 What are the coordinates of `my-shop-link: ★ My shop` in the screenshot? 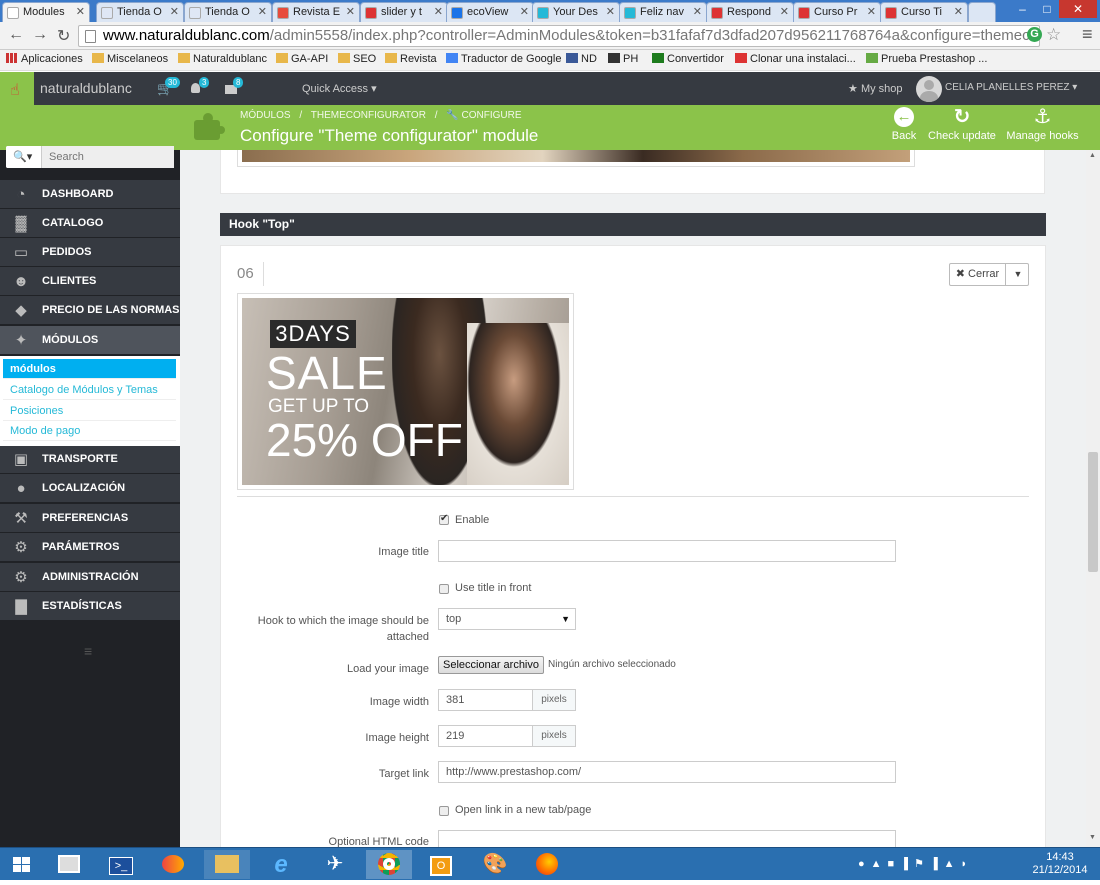 It's located at (875, 88).